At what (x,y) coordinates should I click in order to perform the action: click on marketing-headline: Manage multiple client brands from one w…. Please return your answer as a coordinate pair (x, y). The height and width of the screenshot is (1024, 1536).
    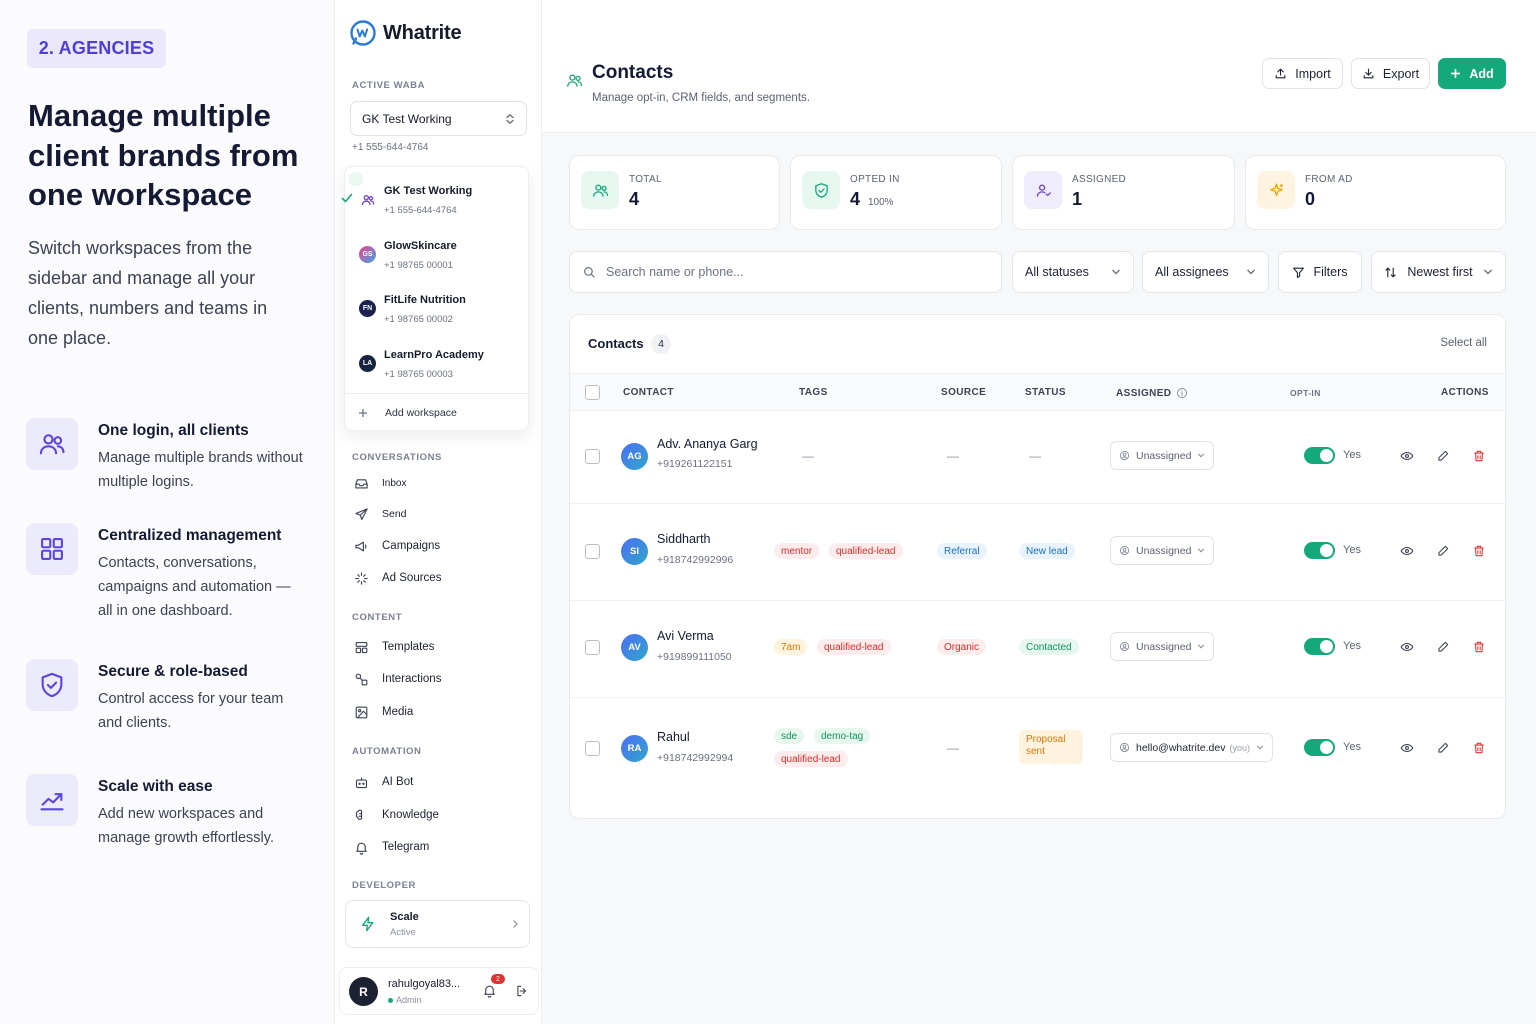
    Looking at the image, I should click on (163, 155).